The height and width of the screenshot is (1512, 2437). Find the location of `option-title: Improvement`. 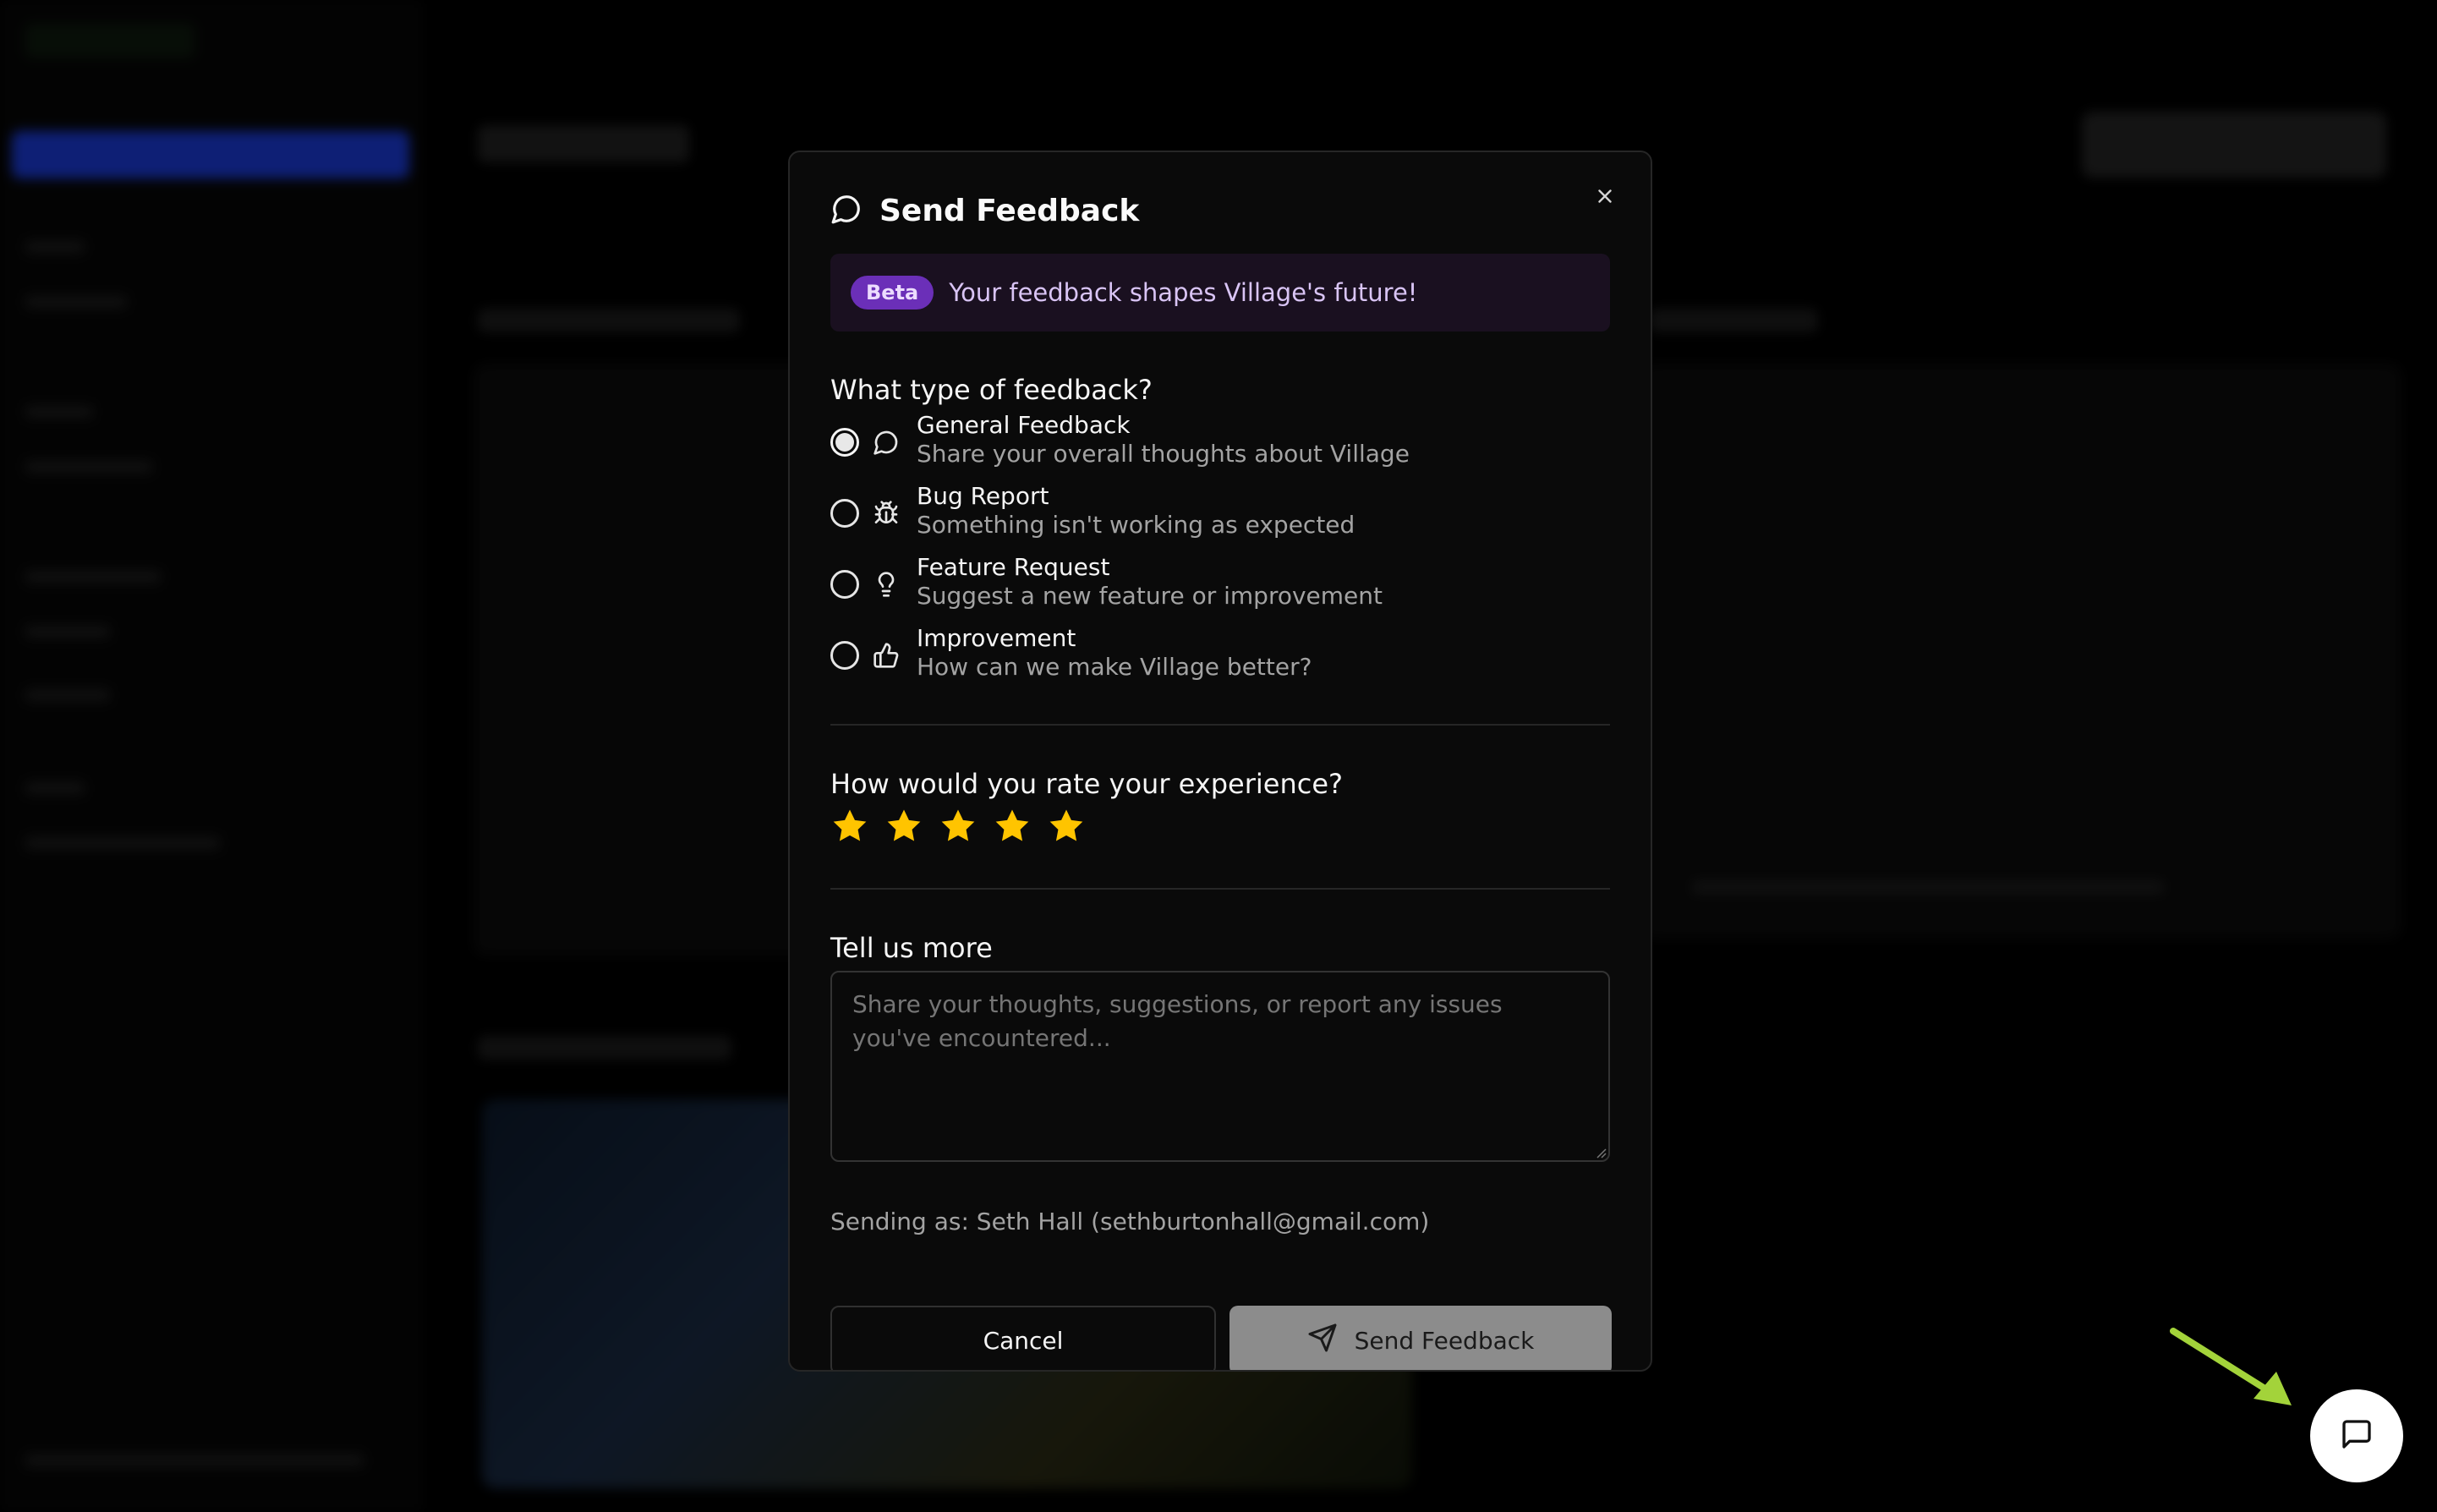

option-title: Improvement is located at coordinates (997, 638).